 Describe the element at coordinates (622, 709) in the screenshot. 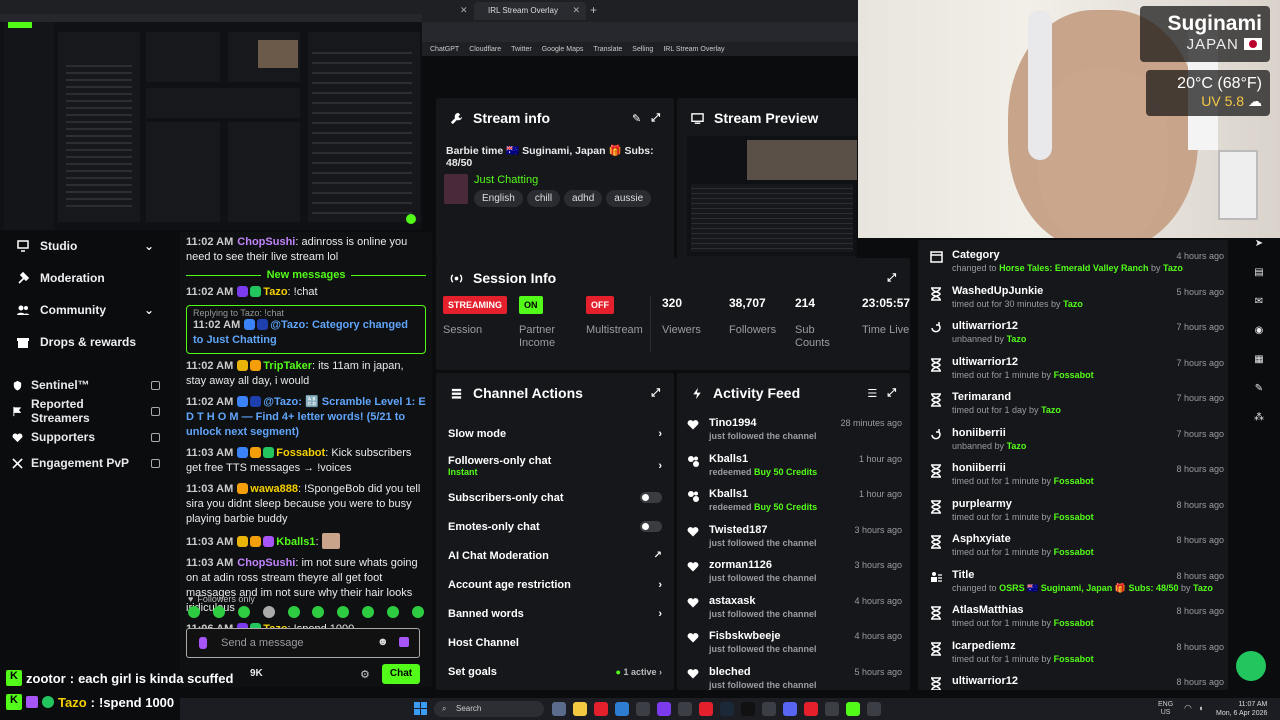

I see `vscode-icon` at that location.